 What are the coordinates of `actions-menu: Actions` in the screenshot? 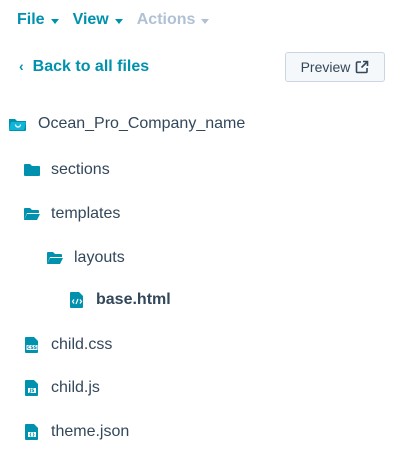 It's located at (173, 20).